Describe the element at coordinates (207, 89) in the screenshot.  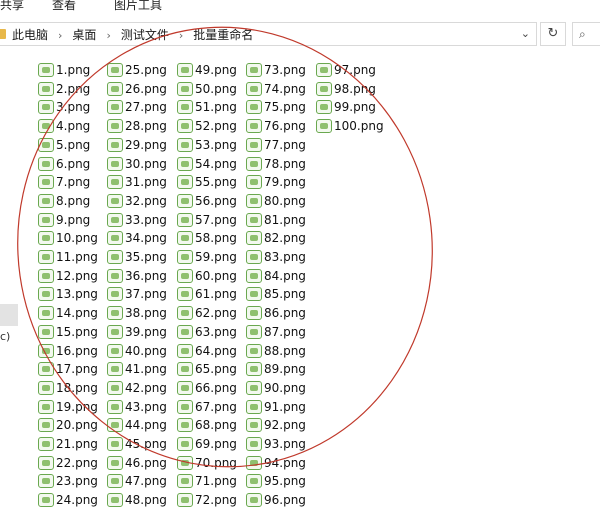
I see `file-item: 50.png` at that location.